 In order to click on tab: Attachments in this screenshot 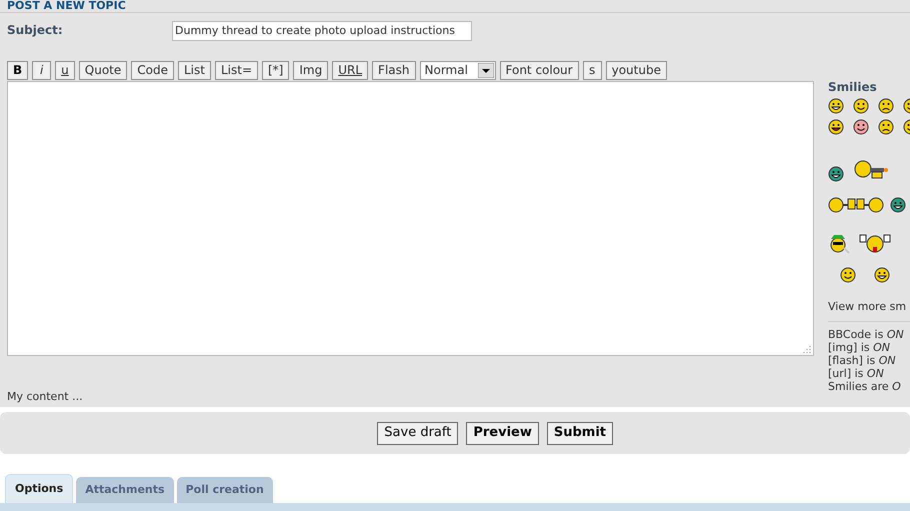, I will do `click(125, 490)`.